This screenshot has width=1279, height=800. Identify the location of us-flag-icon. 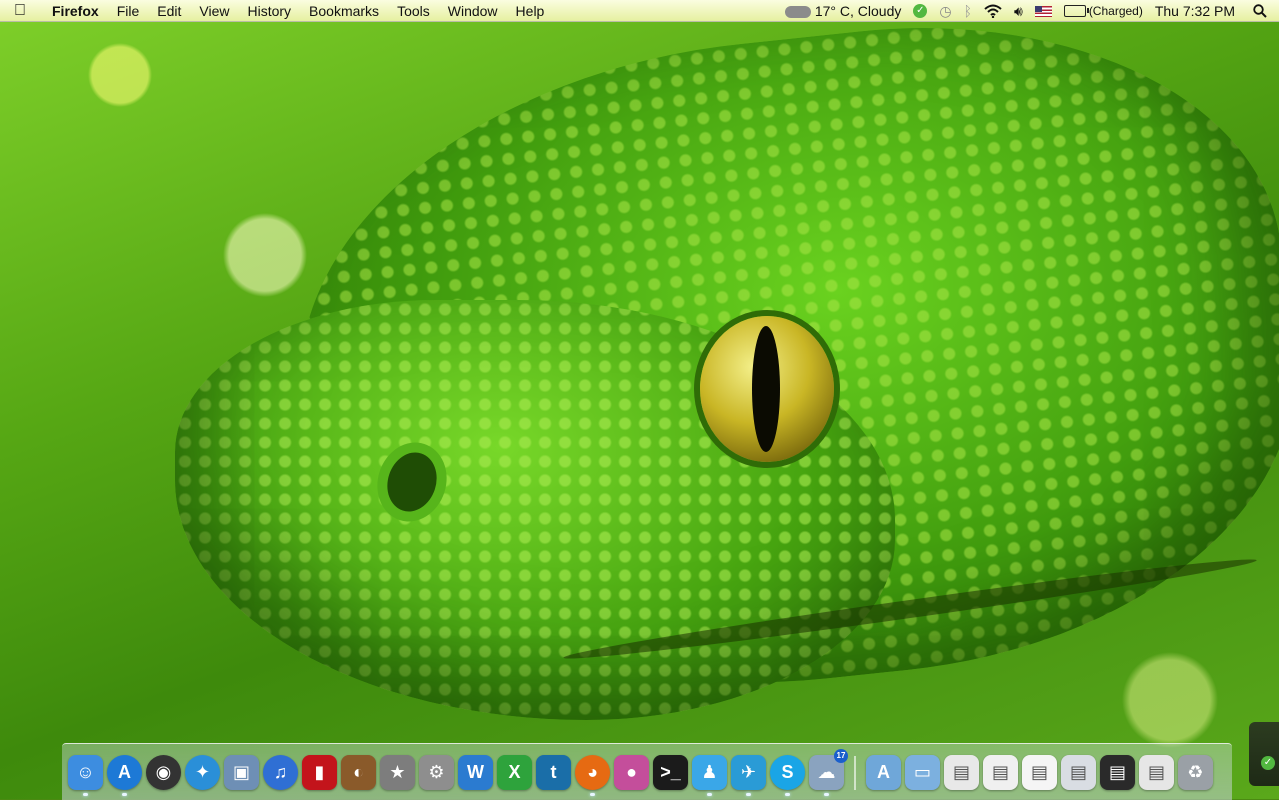
(1043, 11).